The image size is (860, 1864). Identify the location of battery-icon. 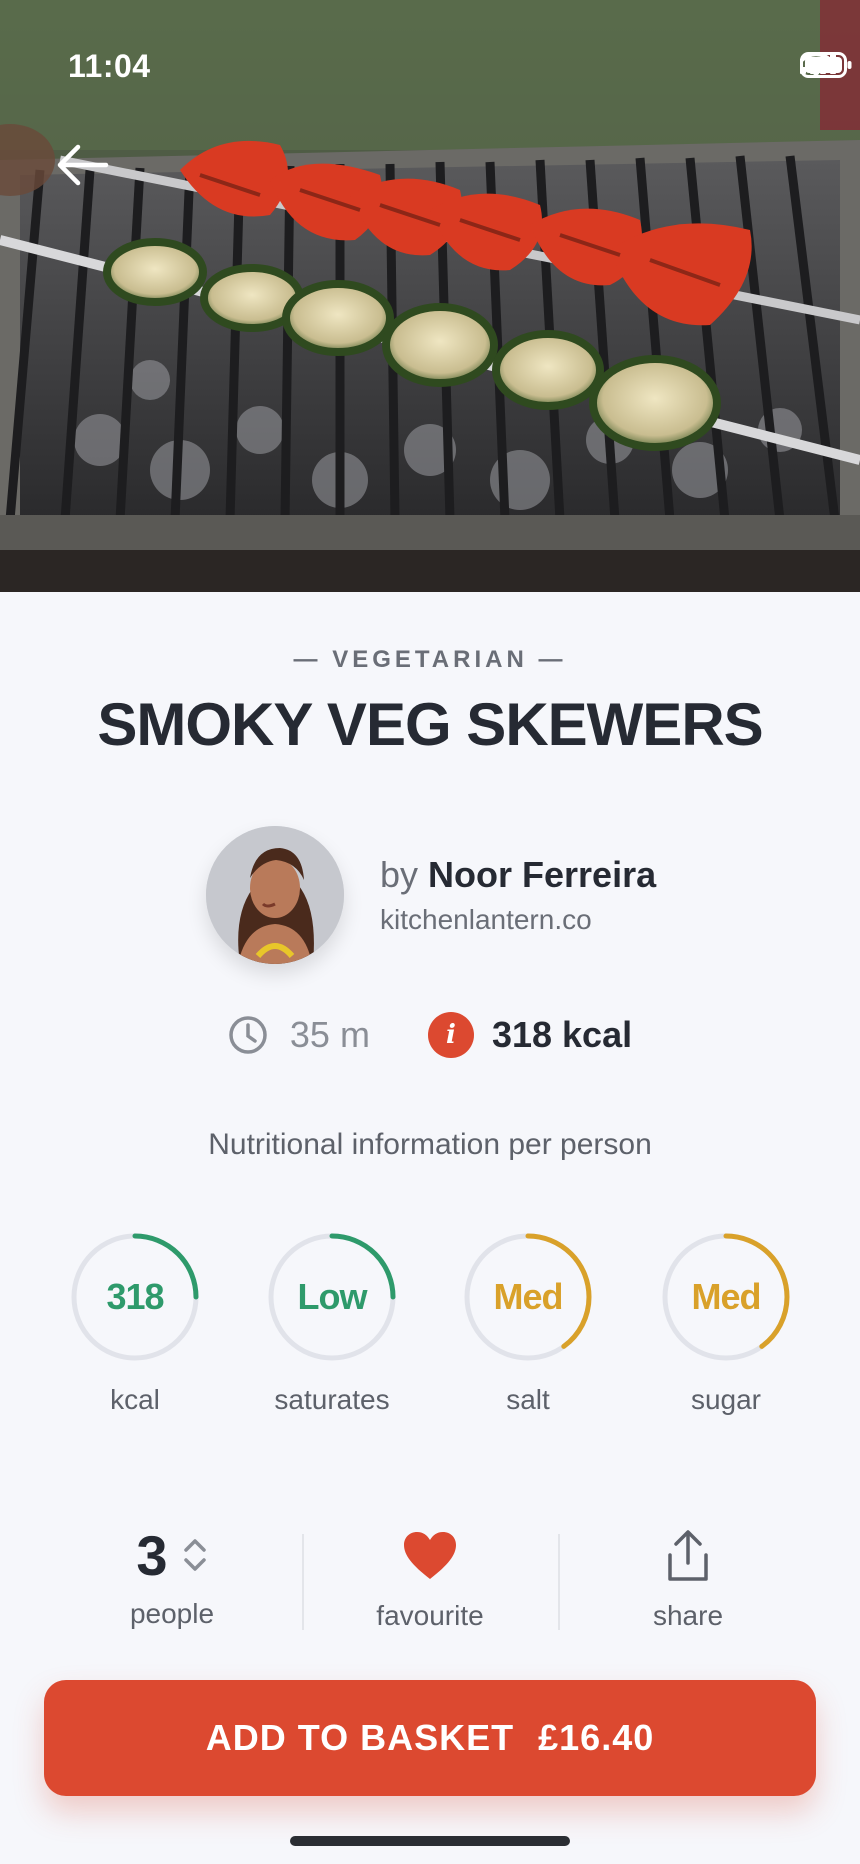
(826, 65).